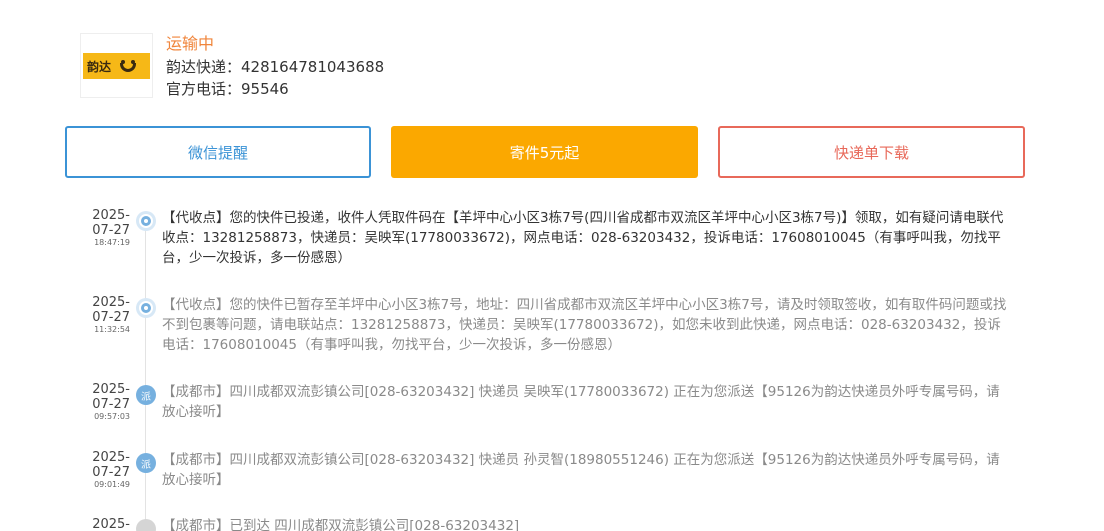 The height and width of the screenshot is (531, 1104). I want to click on tracking-number: 韵达快递：428164781043688, so click(275, 67).